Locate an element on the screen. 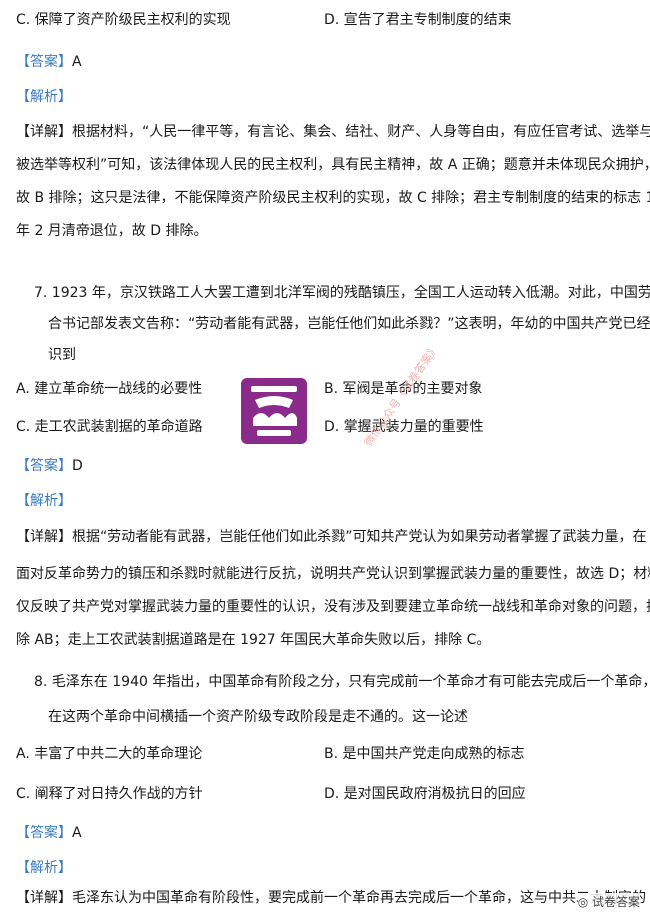 The width and height of the screenshot is (650, 918). q6-option-d: D. 宣告了君主专制制度的结束 is located at coordinates (418, 20).